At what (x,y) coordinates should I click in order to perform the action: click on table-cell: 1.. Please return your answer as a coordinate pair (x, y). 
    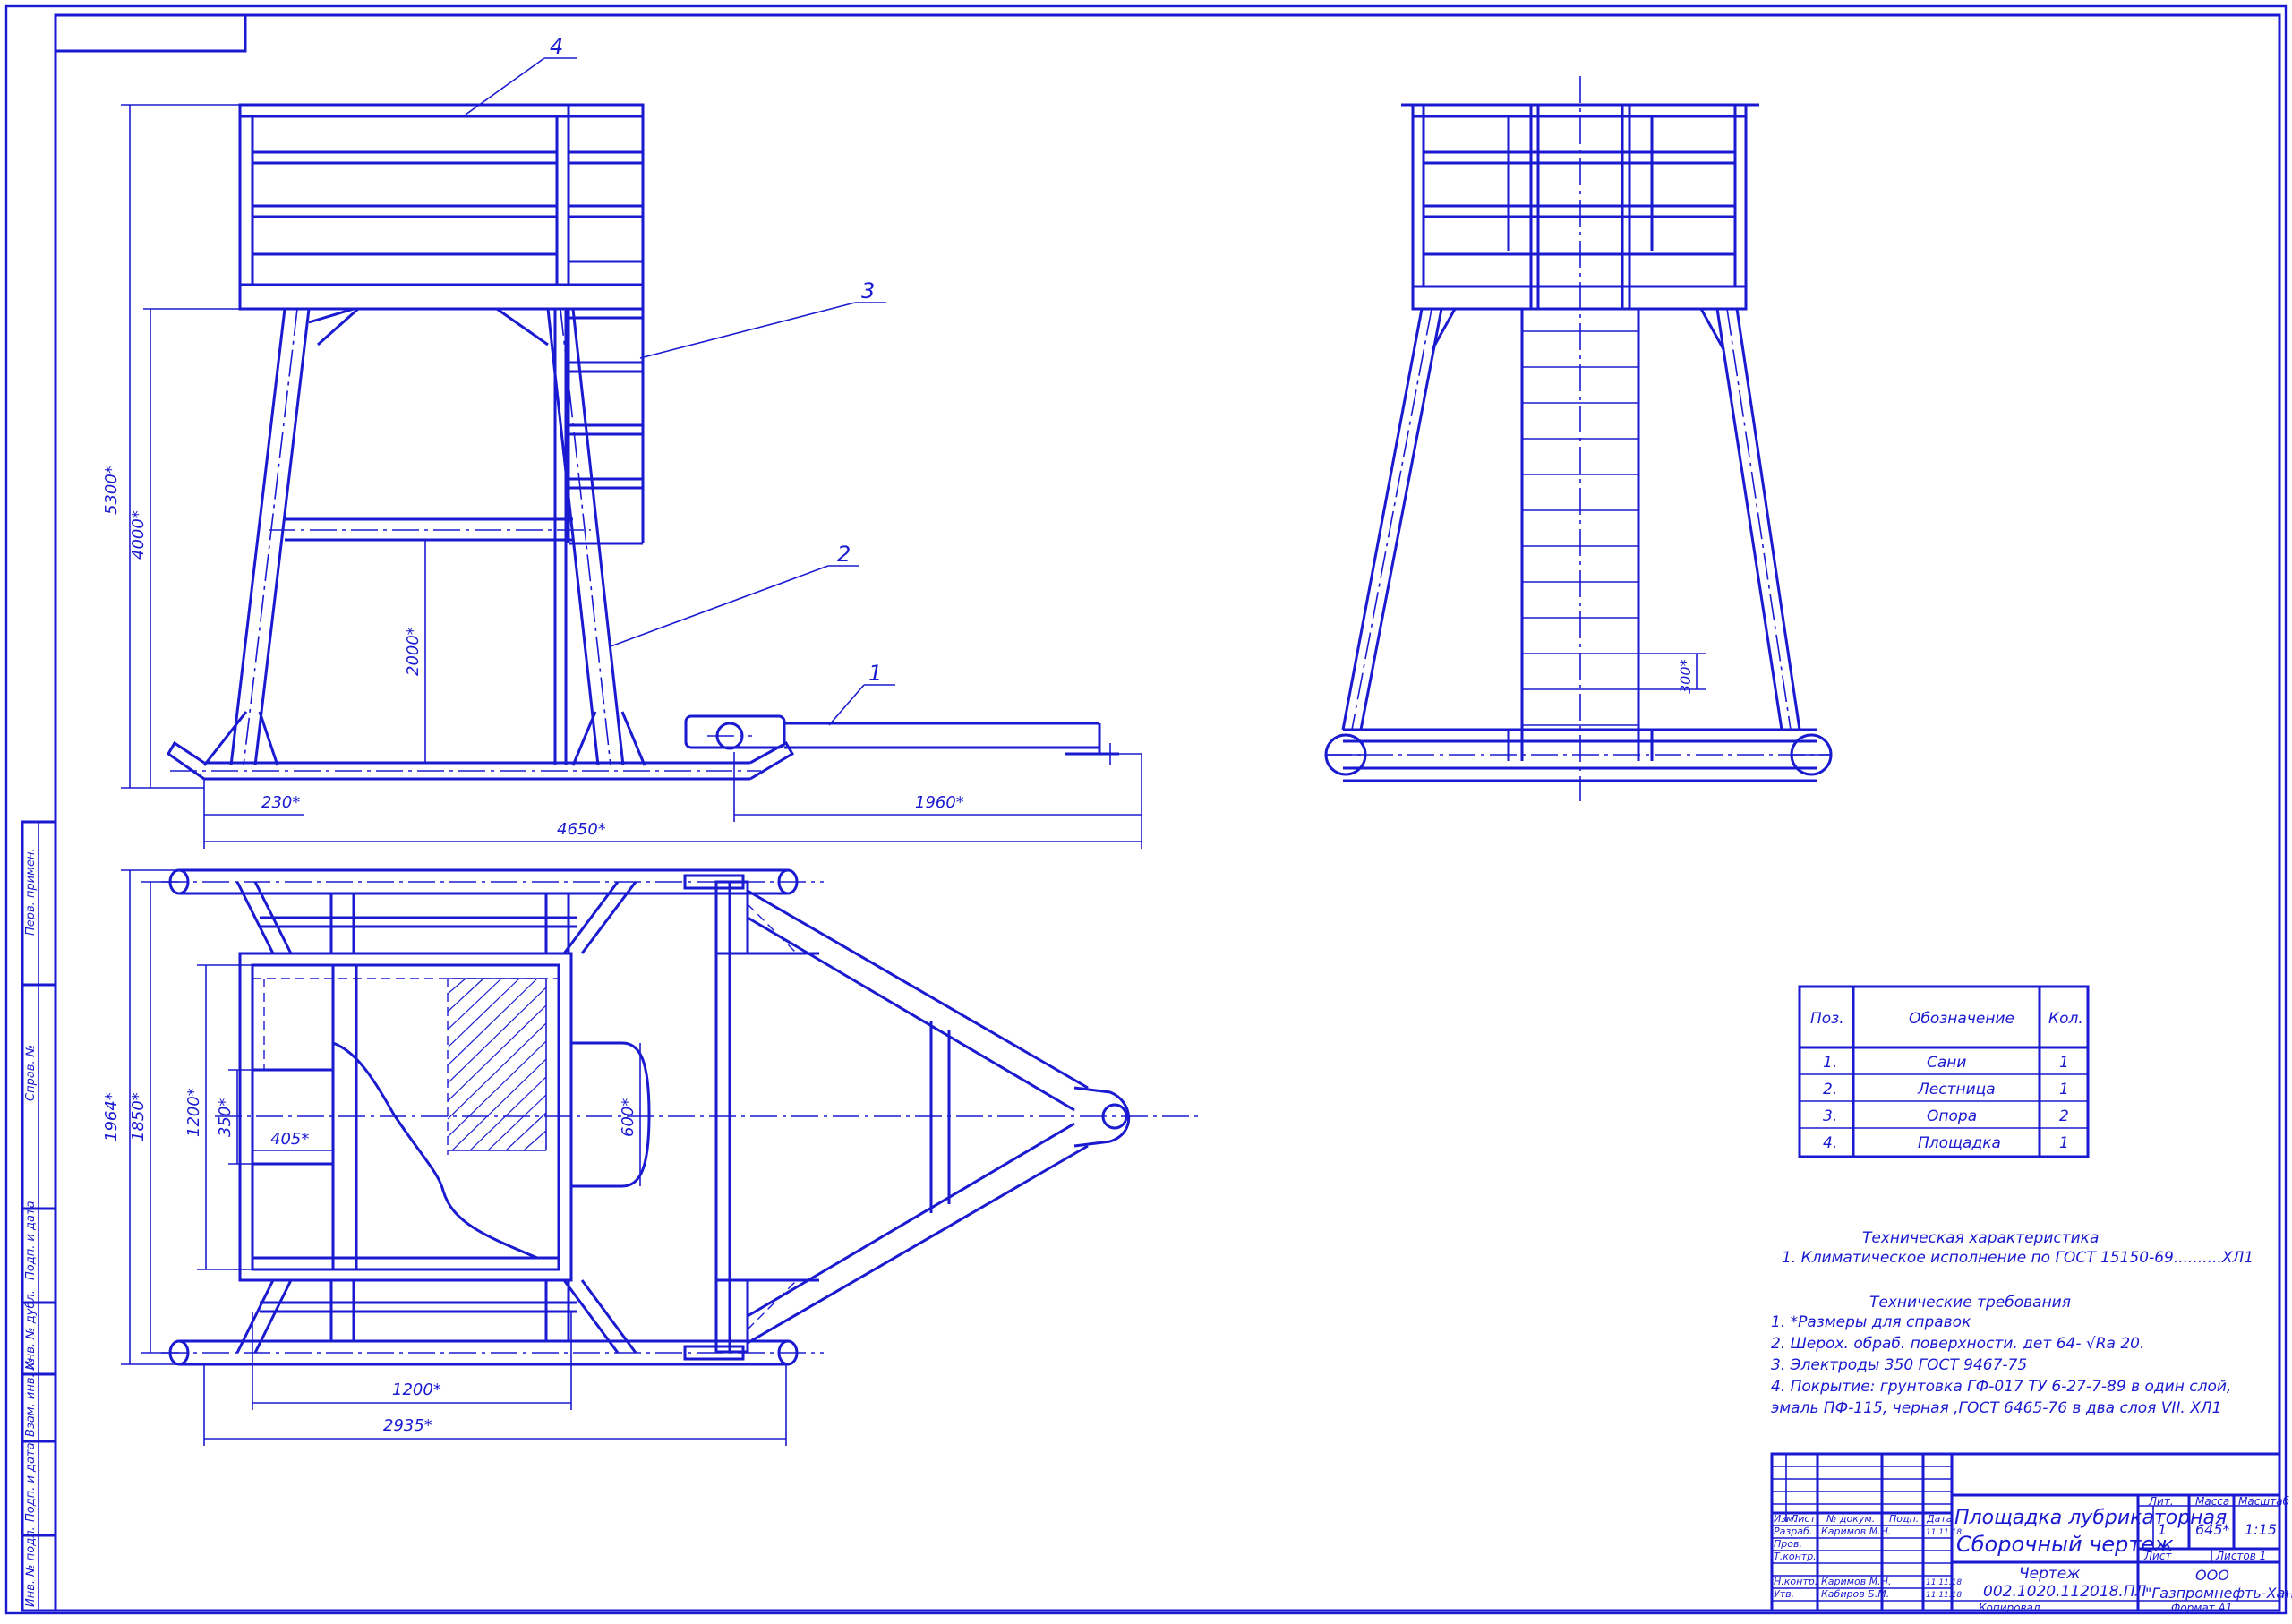
    Looking at the image, I should click on (1830, 1063).